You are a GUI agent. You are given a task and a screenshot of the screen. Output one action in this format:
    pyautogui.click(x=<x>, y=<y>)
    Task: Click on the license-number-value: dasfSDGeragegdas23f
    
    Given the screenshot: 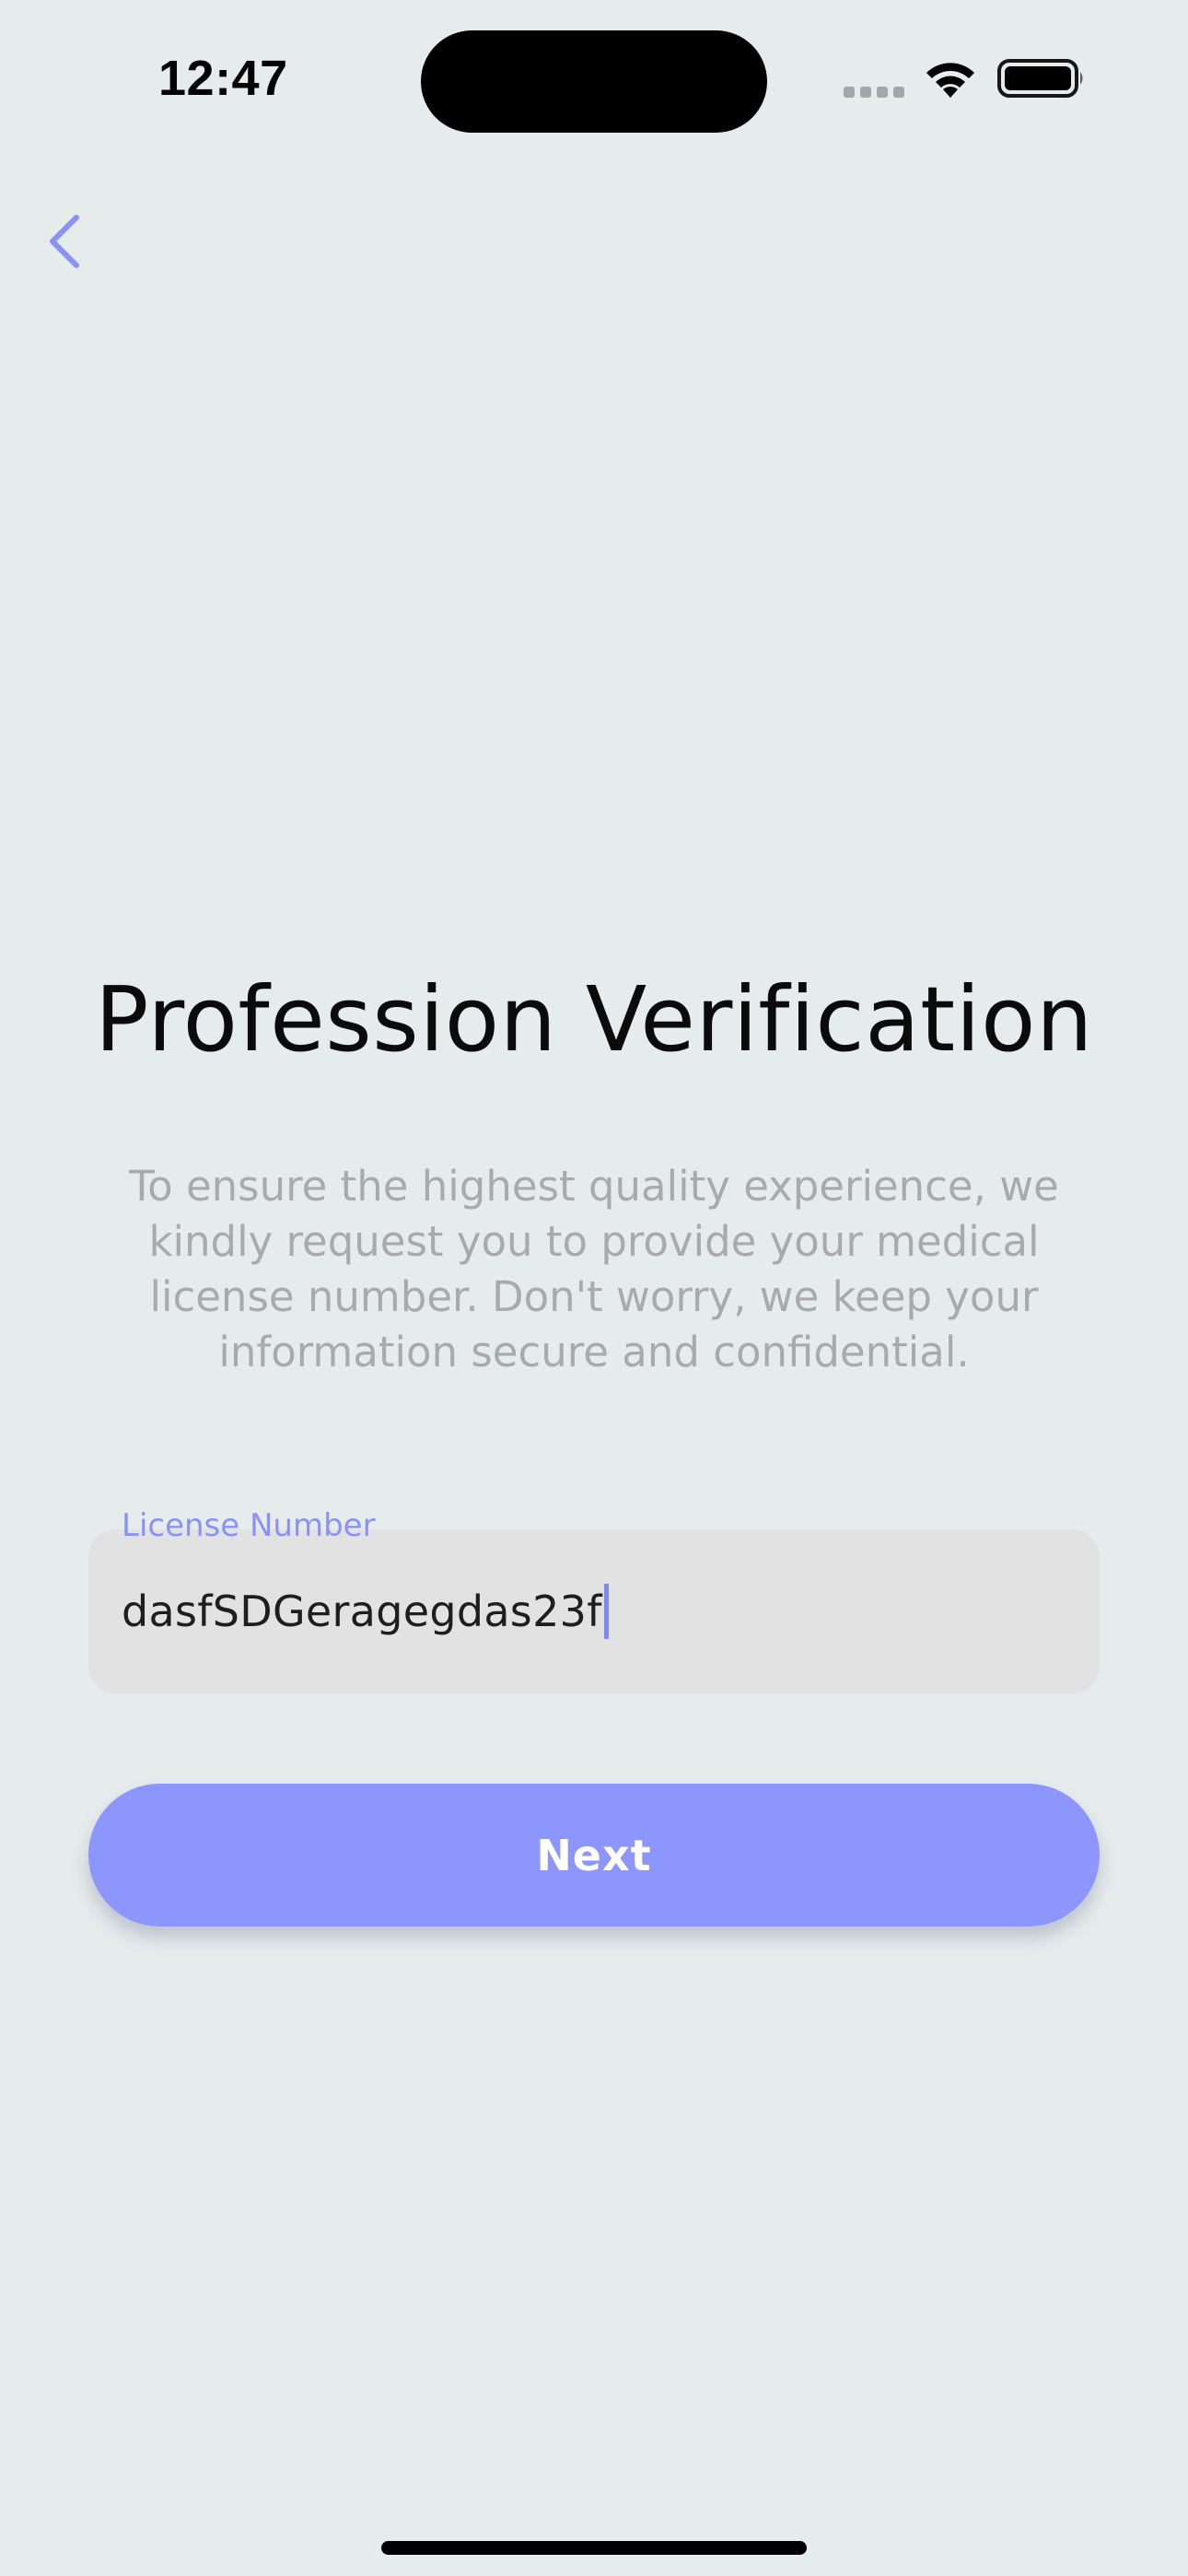 What is the action you would take?
    pyautogui.click(x=362, y=1611)
    